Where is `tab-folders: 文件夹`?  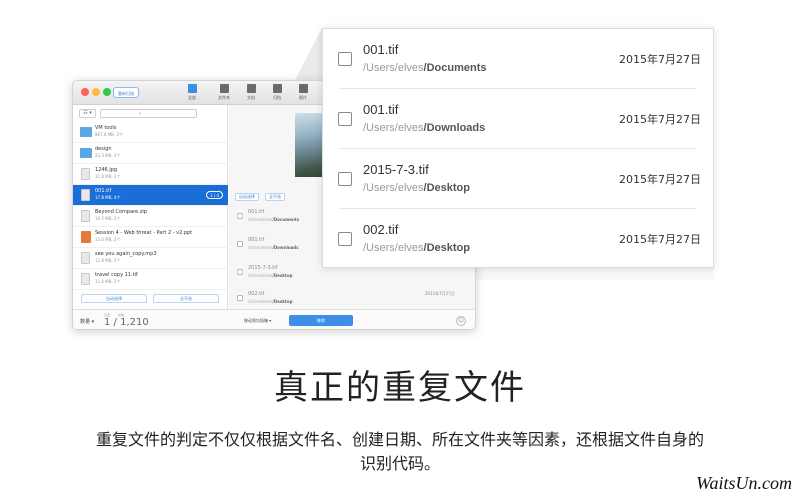
tab-folders: 文件夹 is located at coordinates (224, 92).